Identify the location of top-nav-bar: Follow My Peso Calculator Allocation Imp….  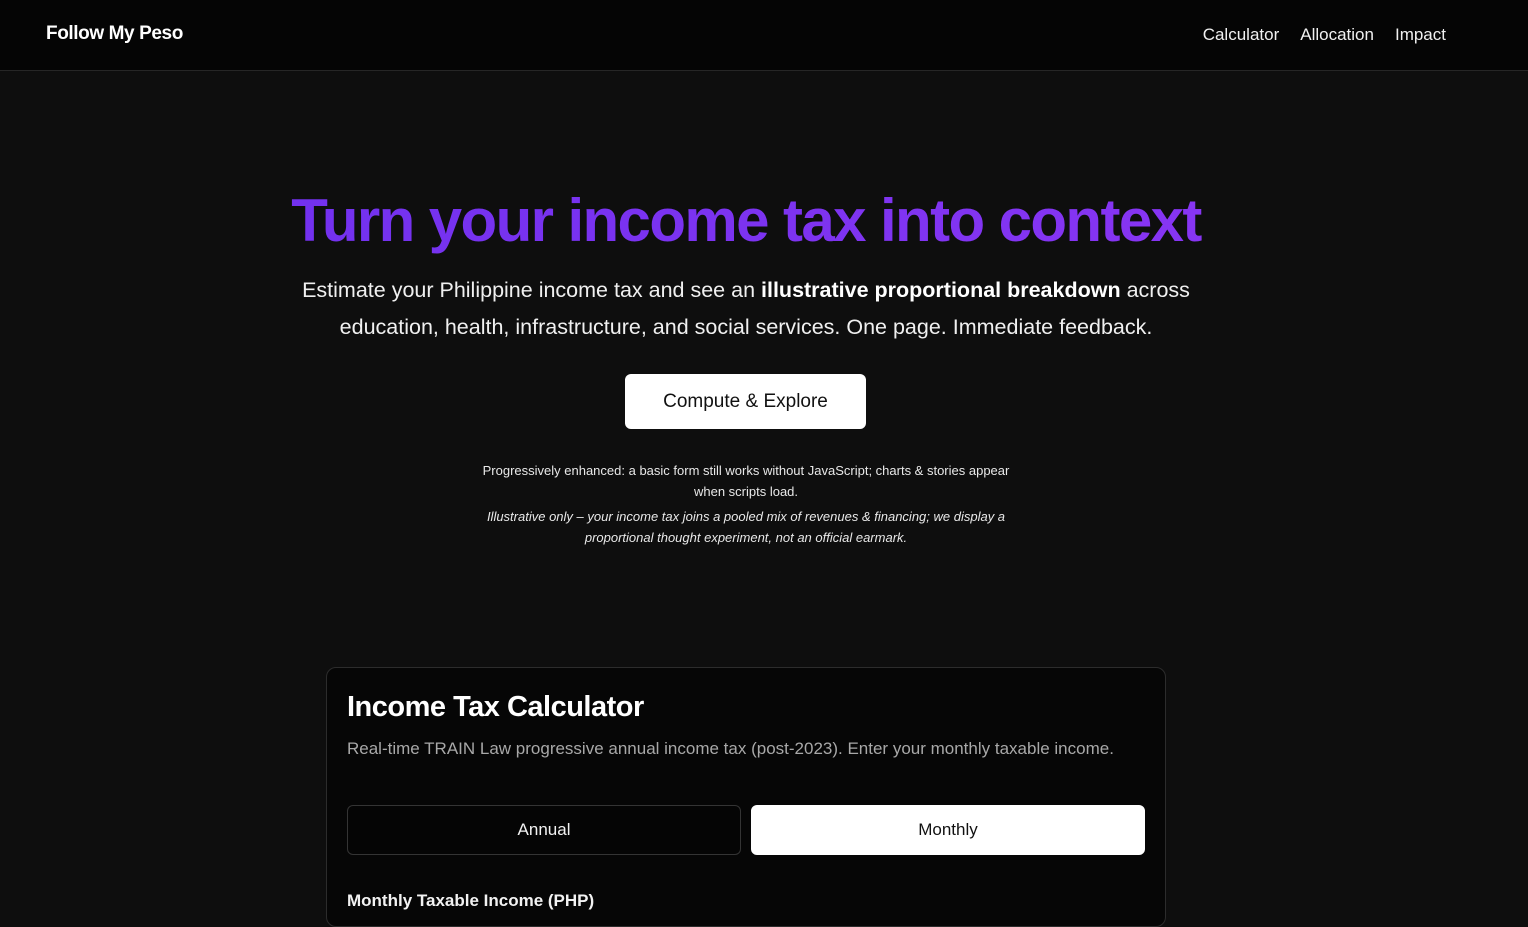
(764, 35).